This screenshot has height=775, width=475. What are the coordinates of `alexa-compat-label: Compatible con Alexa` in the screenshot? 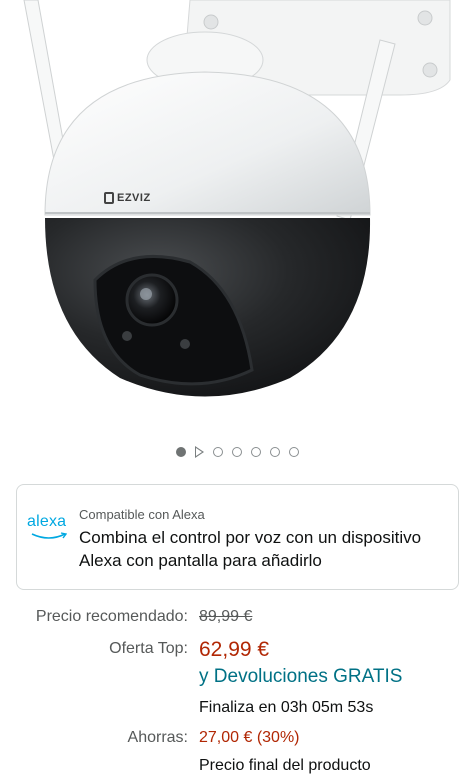 It's located at (142, 514).